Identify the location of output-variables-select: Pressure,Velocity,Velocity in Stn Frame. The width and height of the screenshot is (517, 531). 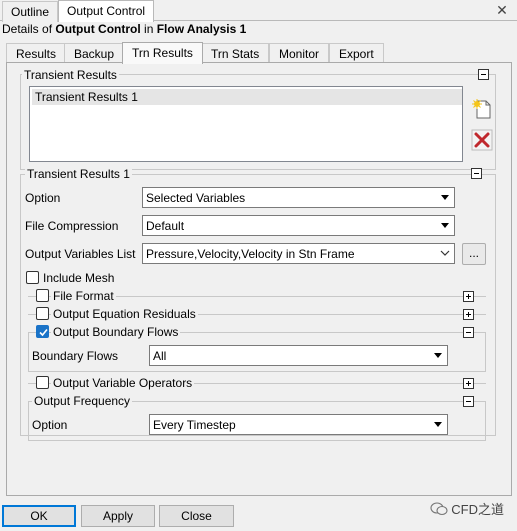
(298, 253).